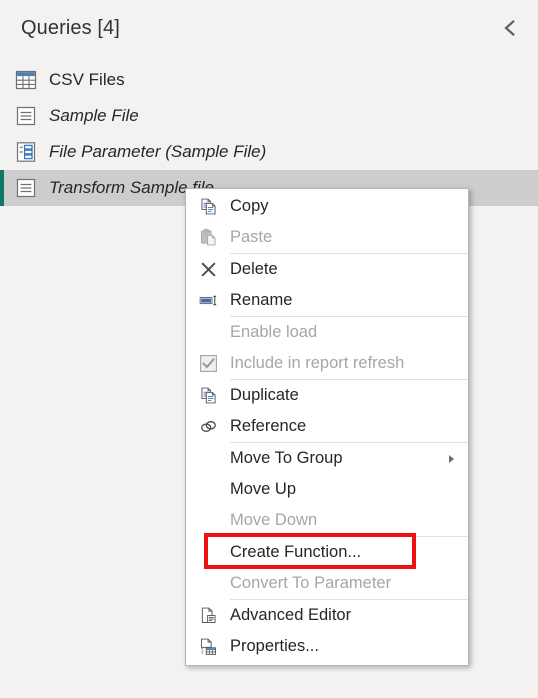 Image resolution: width=538 pixels, height=698 pixels. I want to click on table-icon, so click(26, 80).